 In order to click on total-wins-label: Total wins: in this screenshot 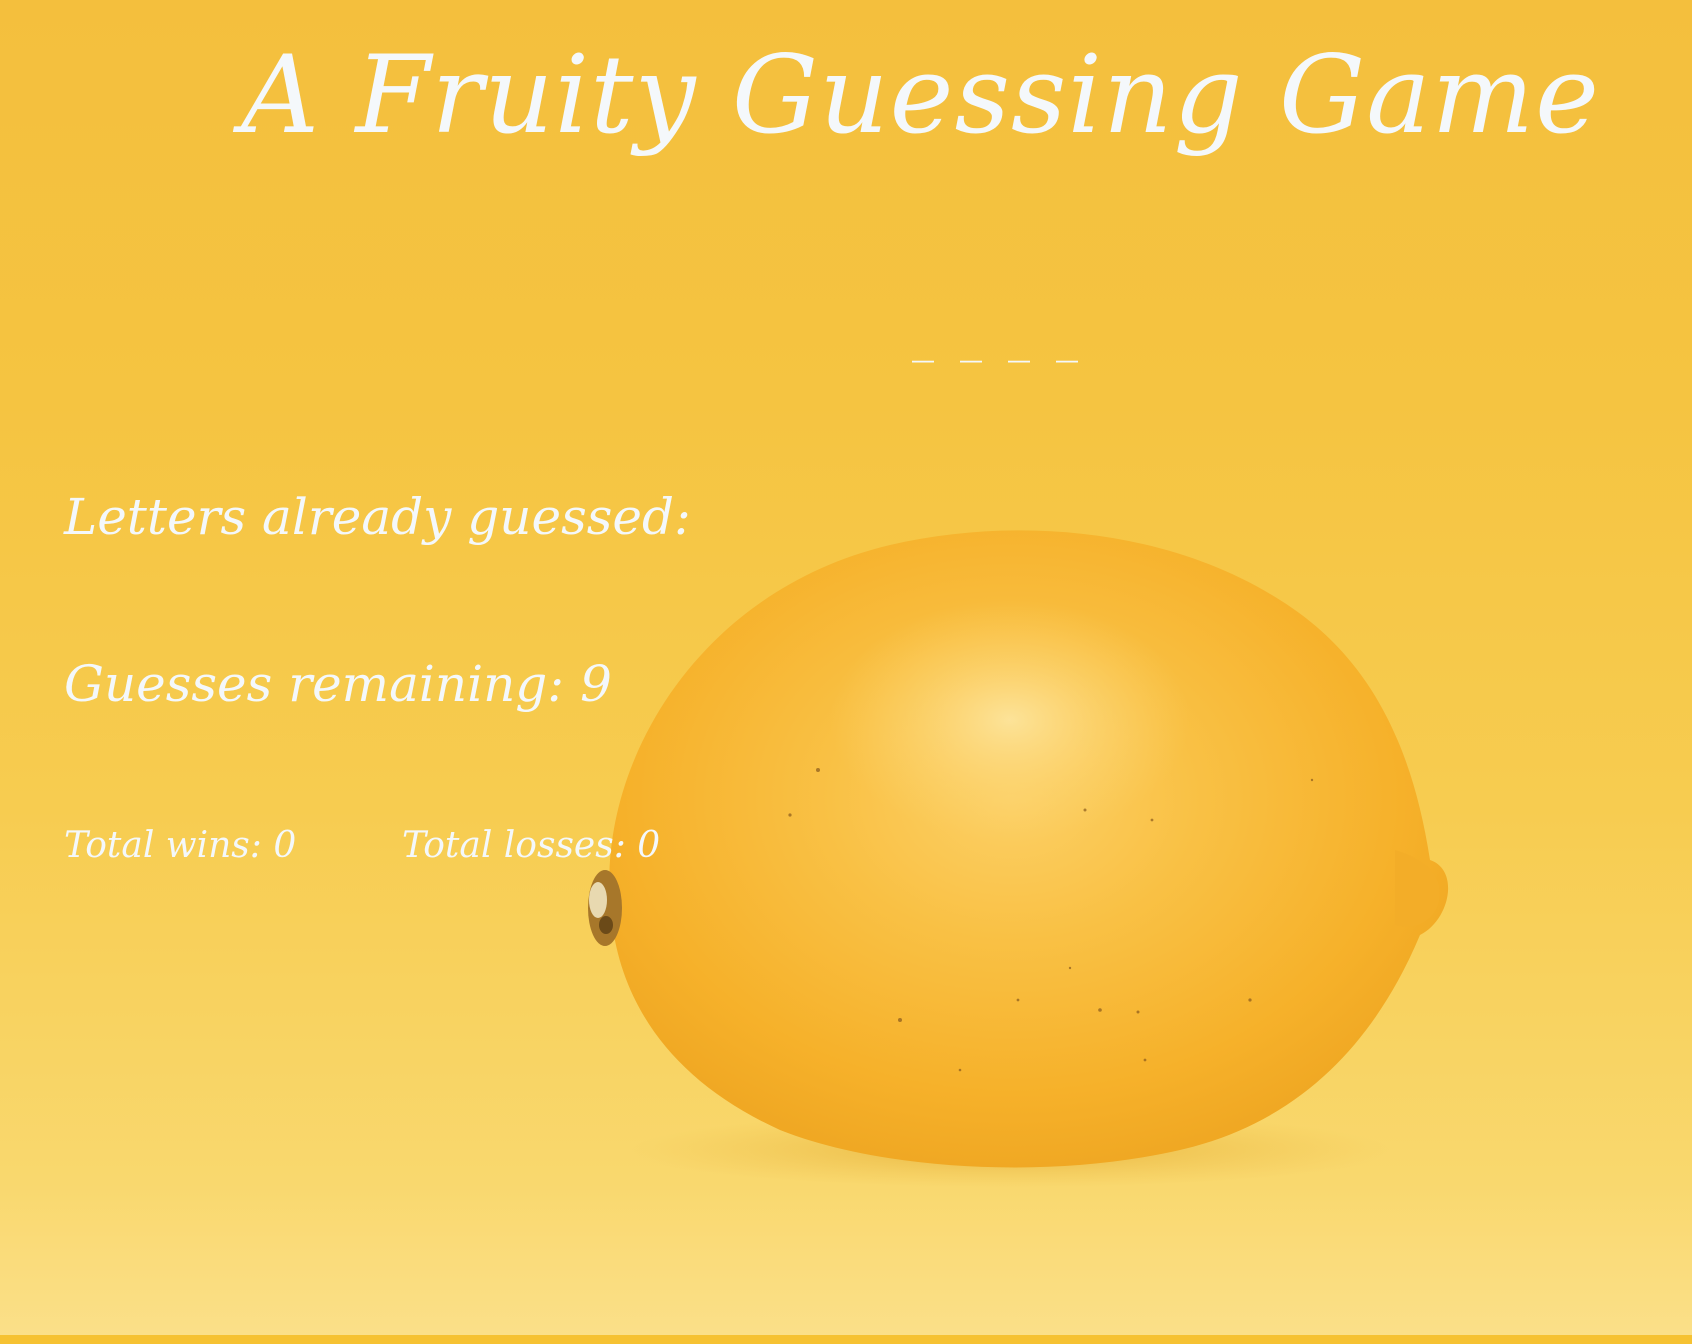, I will do `click(163, 845)`.